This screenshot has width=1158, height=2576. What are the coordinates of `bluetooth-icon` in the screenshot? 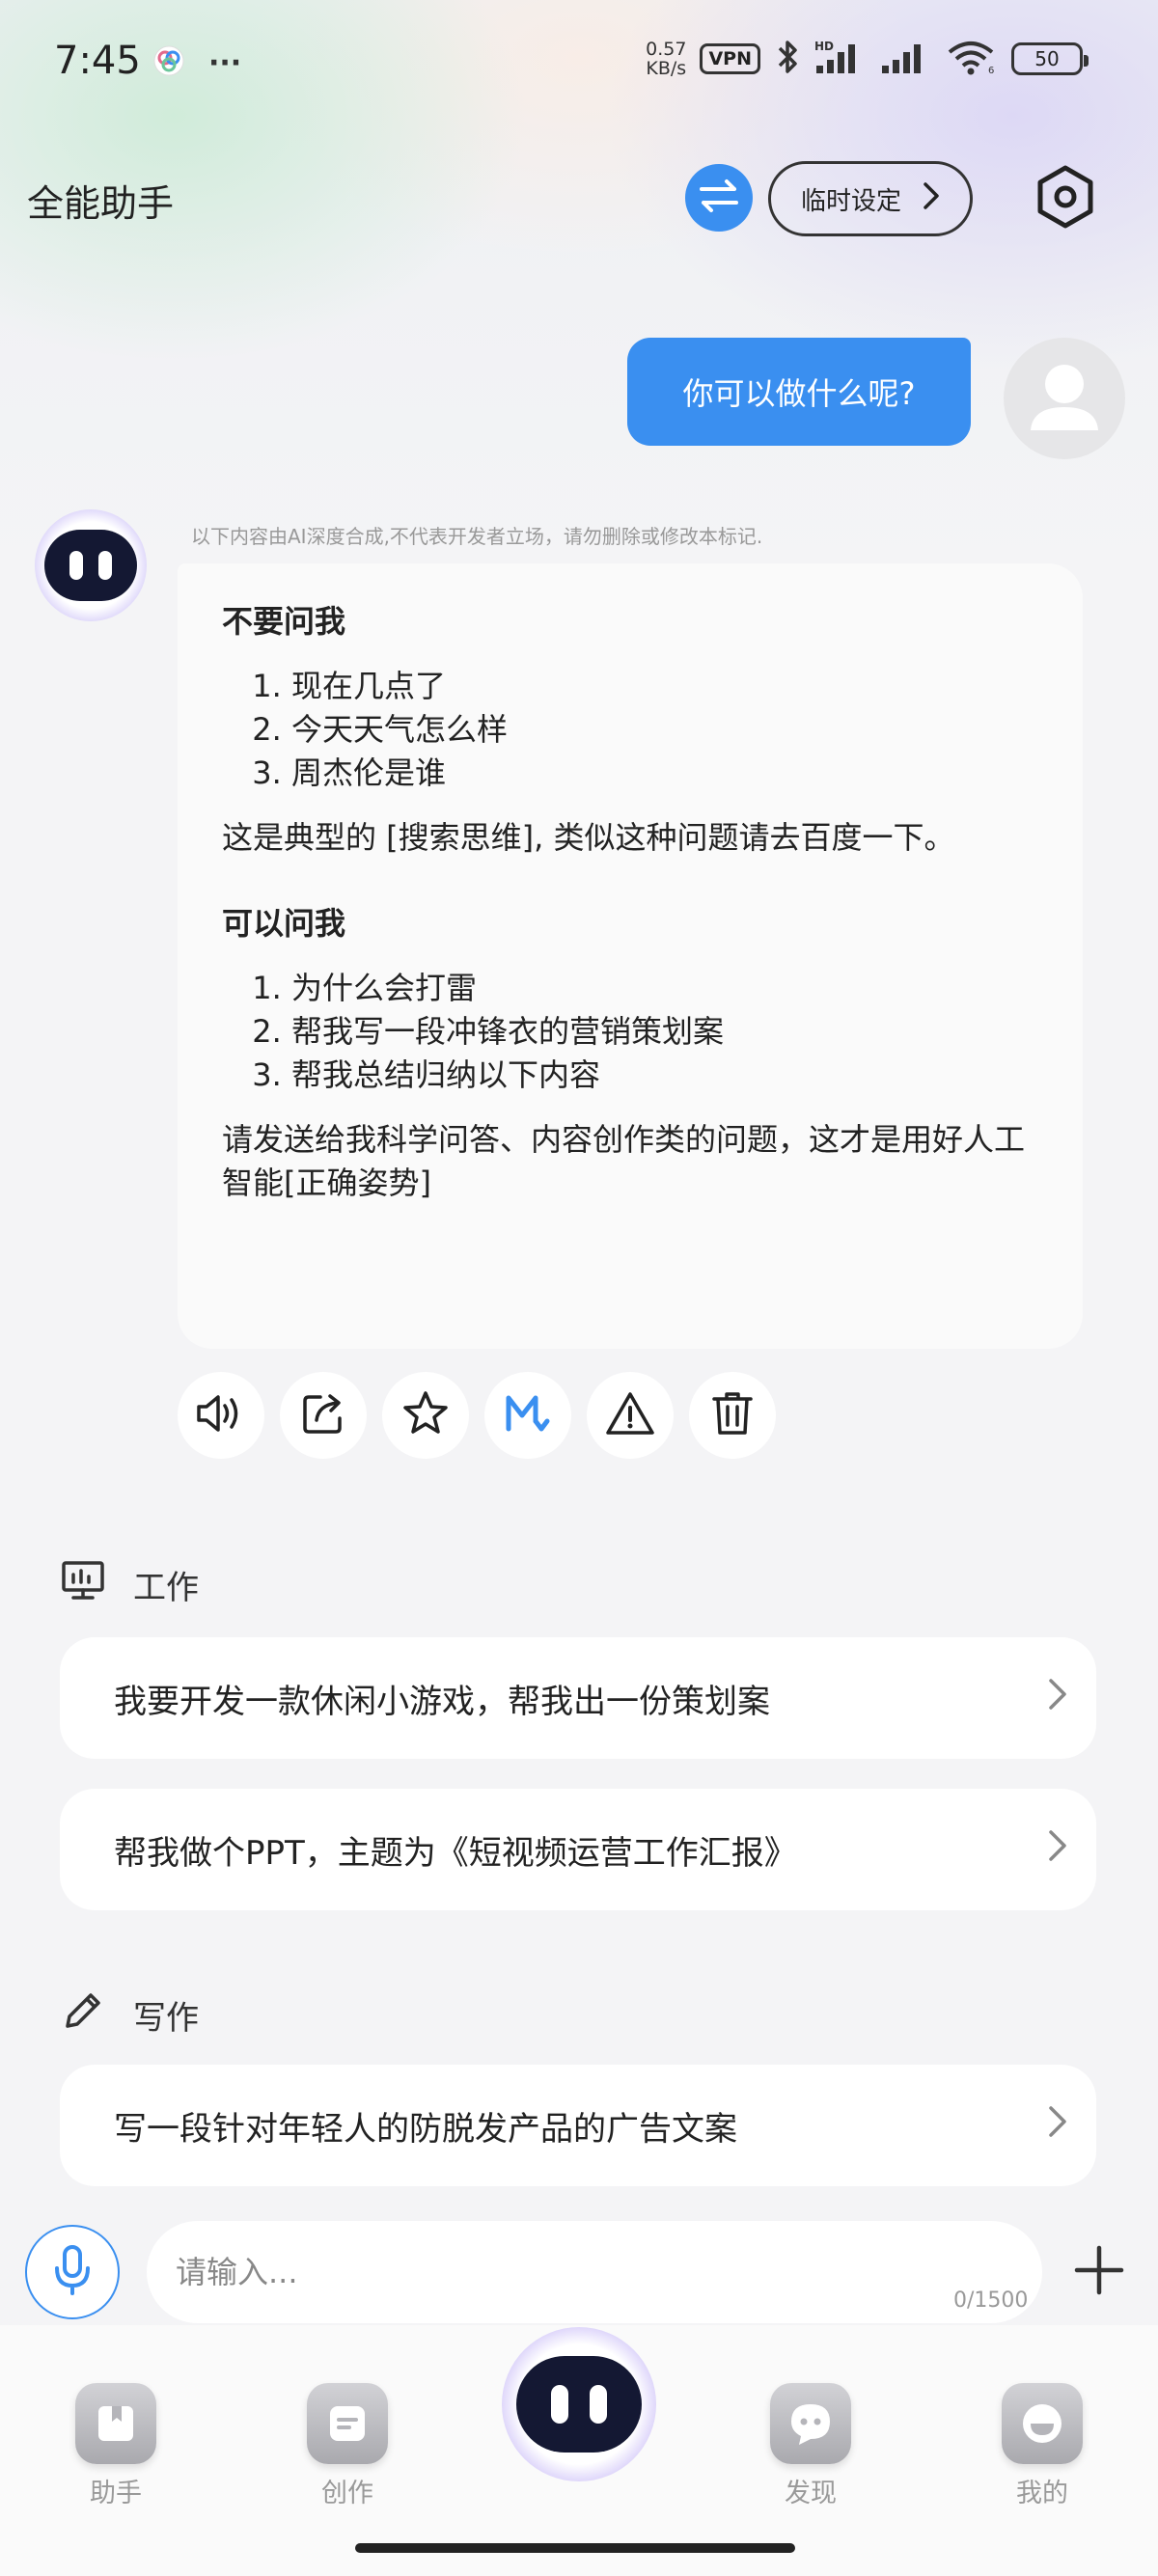 It's located at (787, 59).